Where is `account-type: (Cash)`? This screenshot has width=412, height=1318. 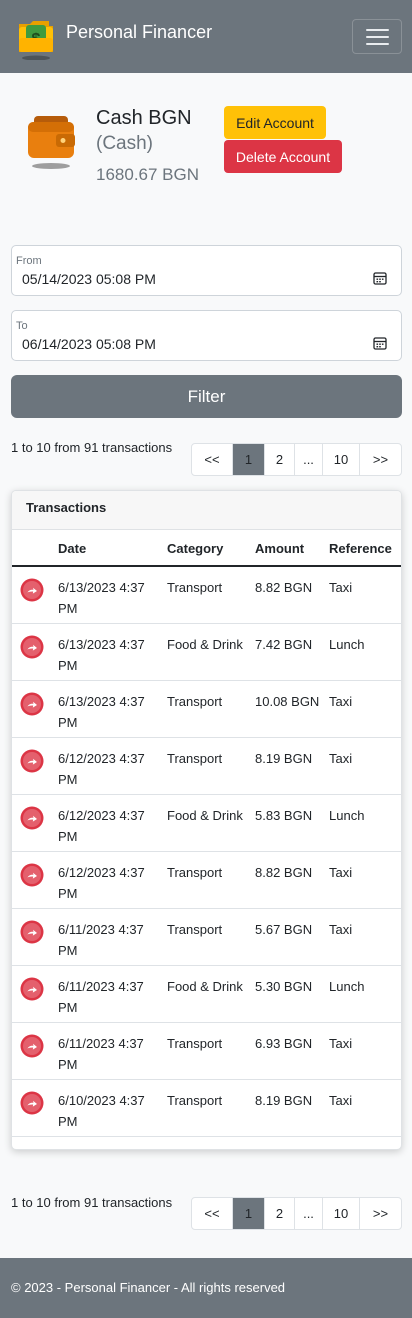
account-type: (Cash) is located at coordinates (125, 143).